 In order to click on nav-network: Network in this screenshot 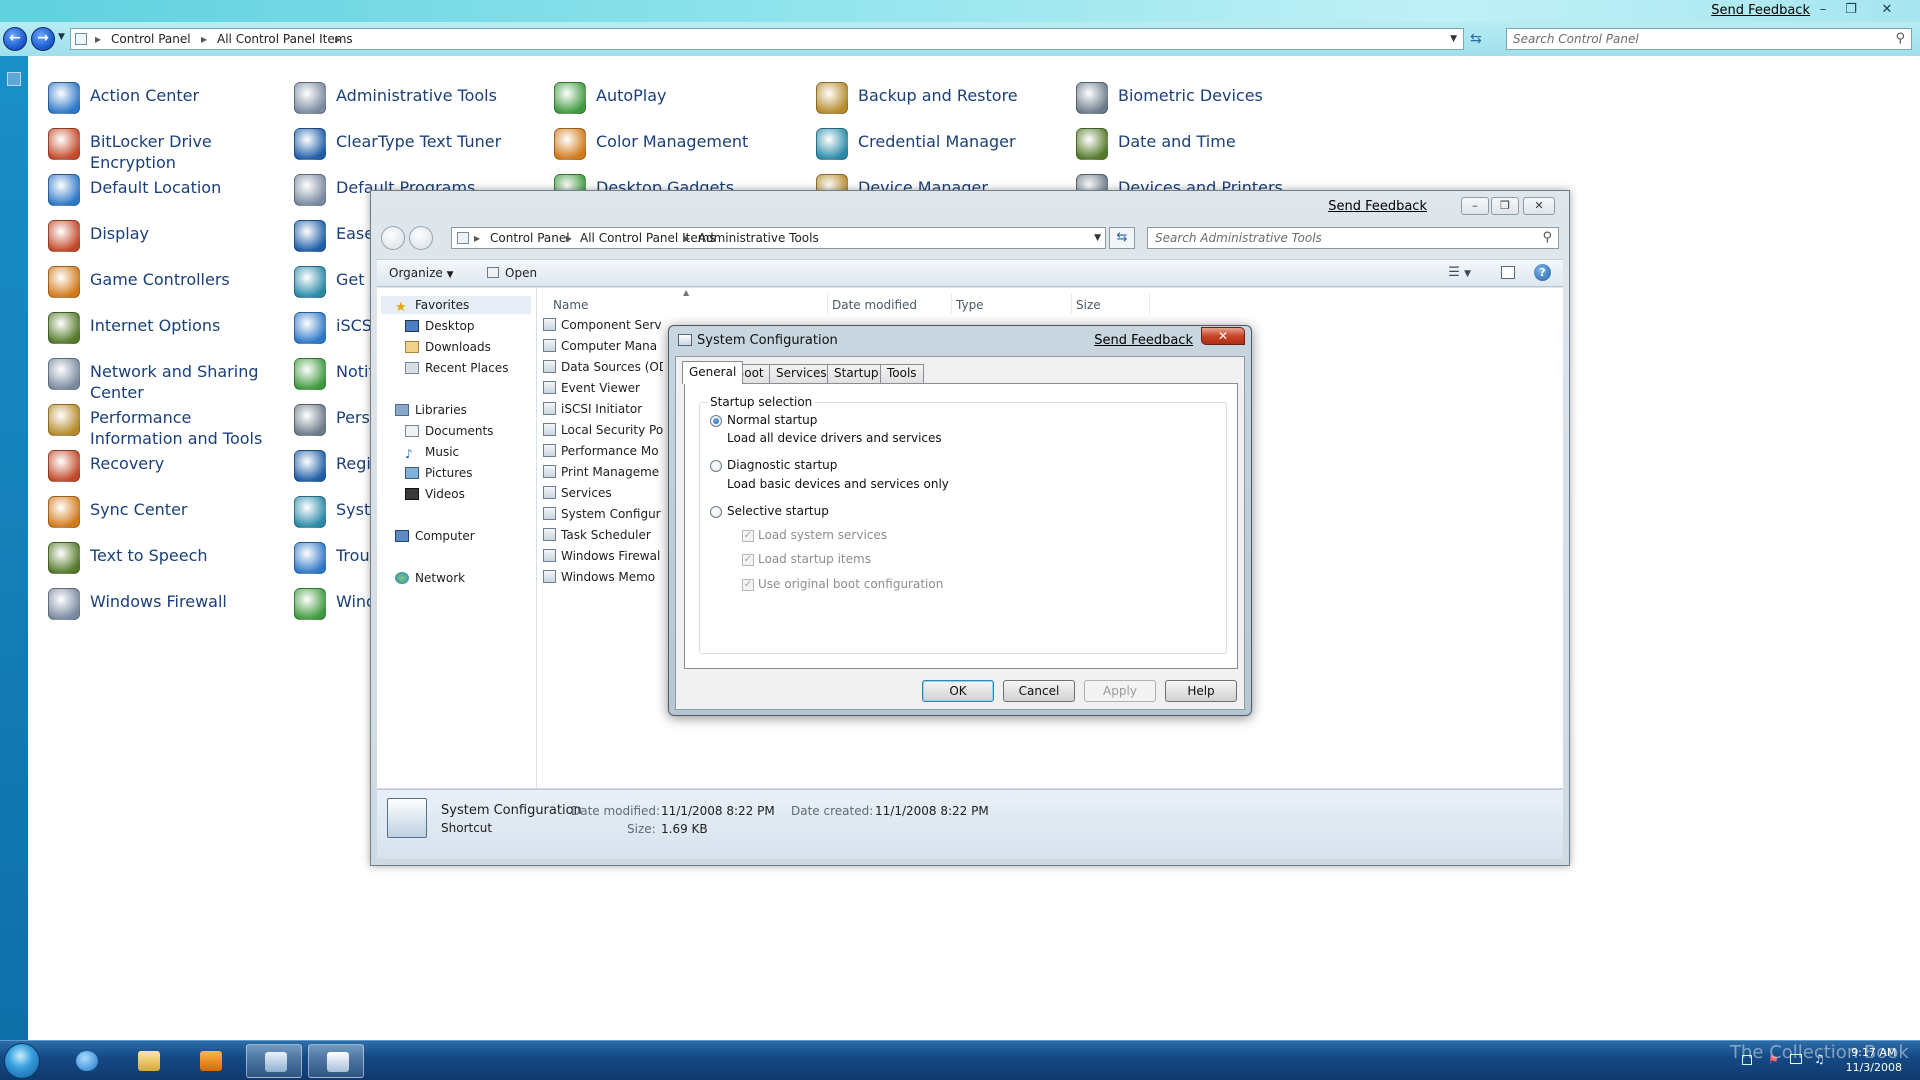, I will do `click(430, 580)`.